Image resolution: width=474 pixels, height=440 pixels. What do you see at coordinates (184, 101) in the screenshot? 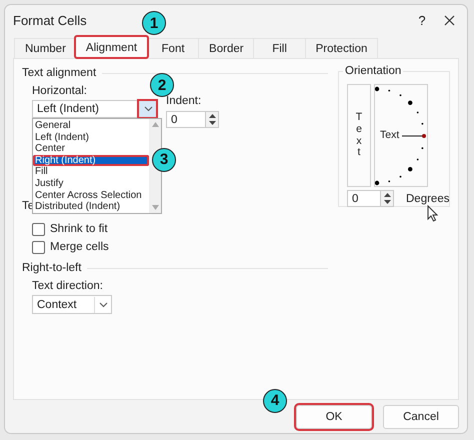
I see `field-label: Indent:` at bounding box center [184, 101].